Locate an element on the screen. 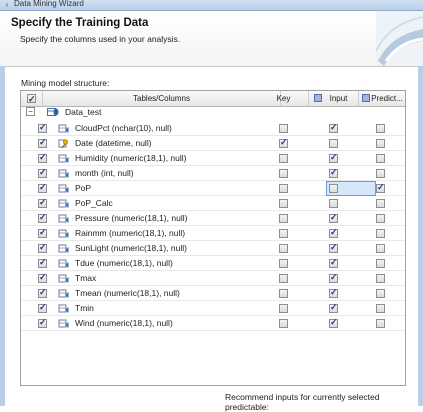  table-row: PoP is located at coordinates (213, 188).